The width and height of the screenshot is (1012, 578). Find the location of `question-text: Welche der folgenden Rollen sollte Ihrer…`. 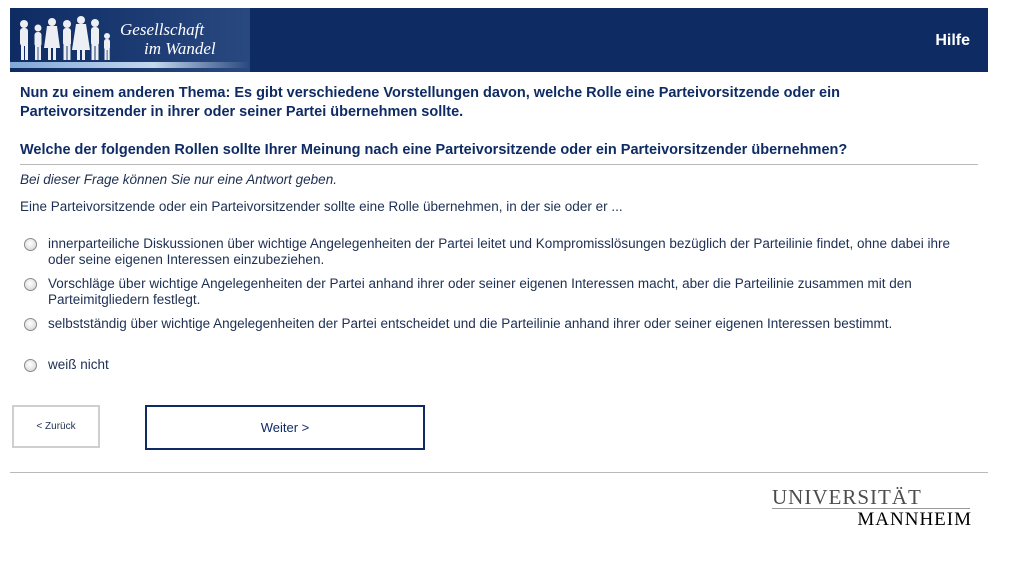

question-text: Welche der folgenden Rollen sollte Ihrer… is located at coordinates (434, 150).